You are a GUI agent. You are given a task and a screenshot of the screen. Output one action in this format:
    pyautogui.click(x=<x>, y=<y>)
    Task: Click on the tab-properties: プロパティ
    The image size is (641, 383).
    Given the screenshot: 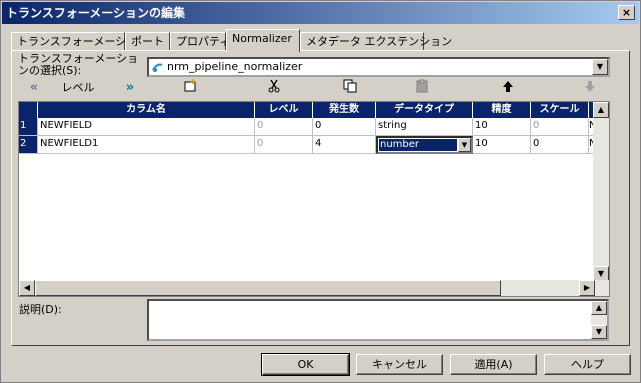 What is the action you would take?
    pyautogui.click(x=200, y=41)
    